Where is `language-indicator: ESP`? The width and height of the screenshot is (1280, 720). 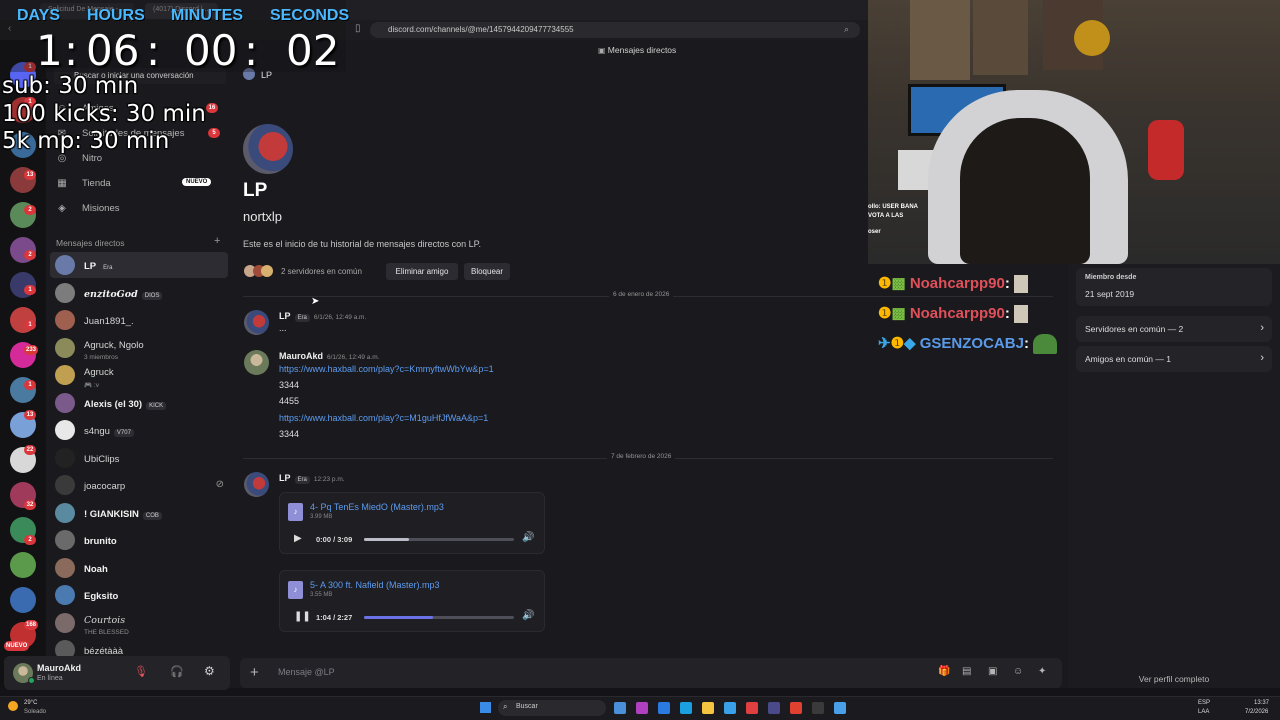 language-indicator: ESP is located at coordinates (1204, 703).